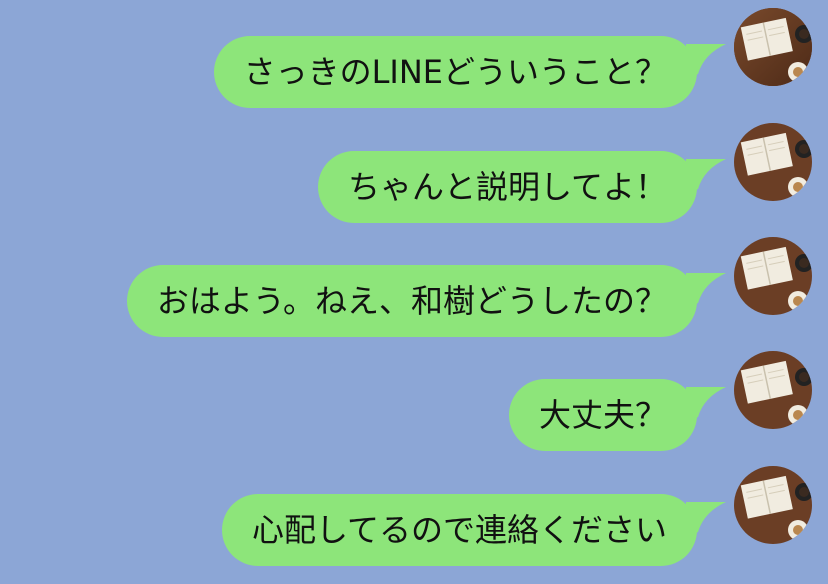 Image resolution: width=828 pixels, height=584 pixels. I want to click on message-bubble: おはよう。ねえ、和樹どうしたの？, so click(411, 301).